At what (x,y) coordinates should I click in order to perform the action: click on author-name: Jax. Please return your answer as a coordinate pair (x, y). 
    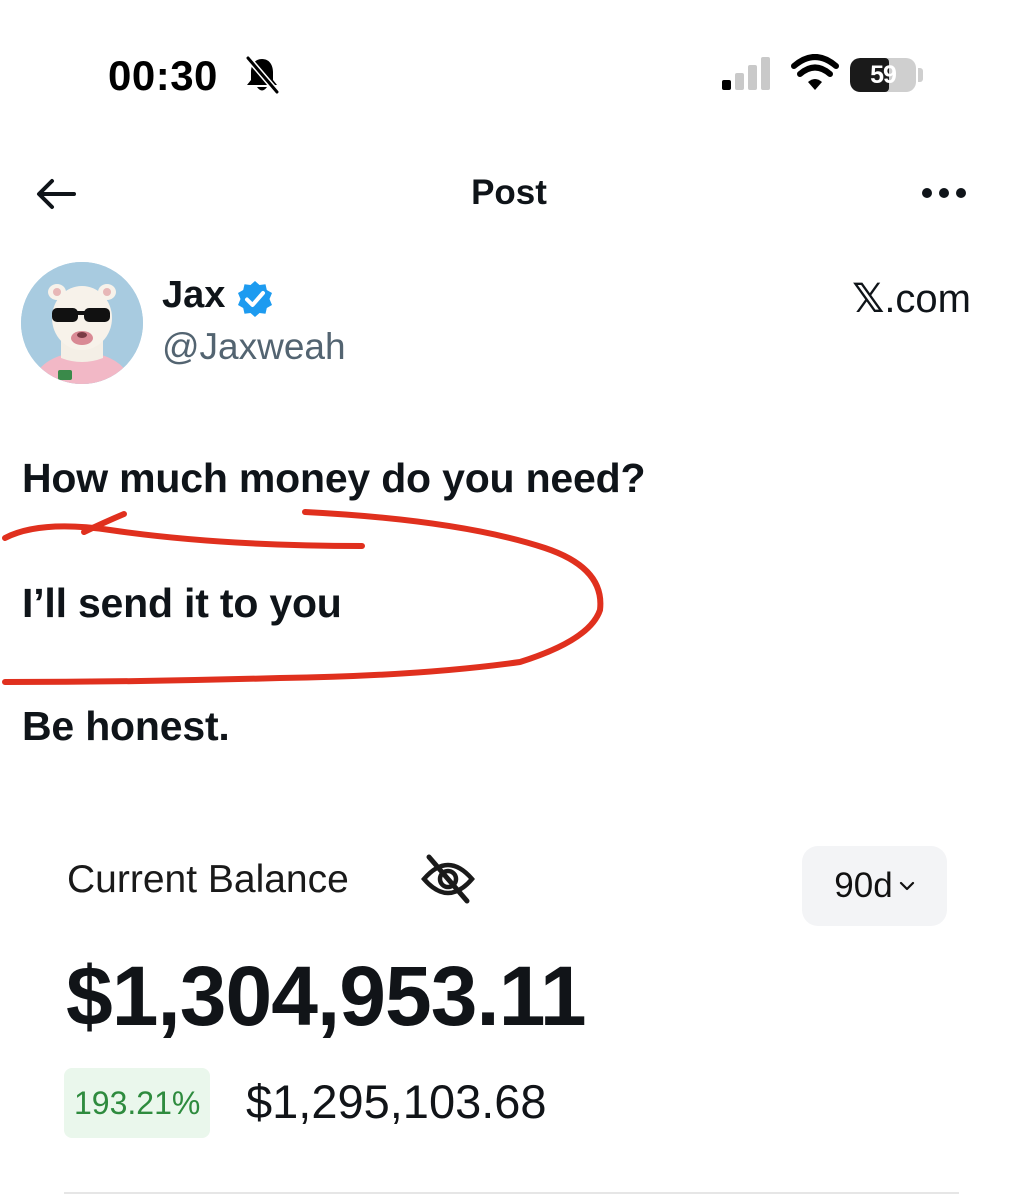
    Looking at the image, I should click on (193, 295).